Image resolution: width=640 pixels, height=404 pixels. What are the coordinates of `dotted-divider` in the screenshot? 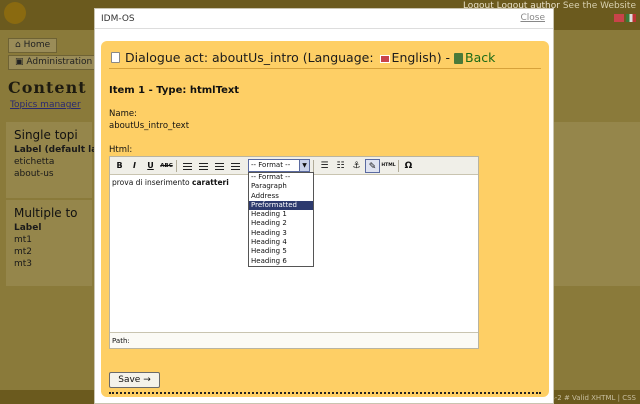 It's located at (325, 393).